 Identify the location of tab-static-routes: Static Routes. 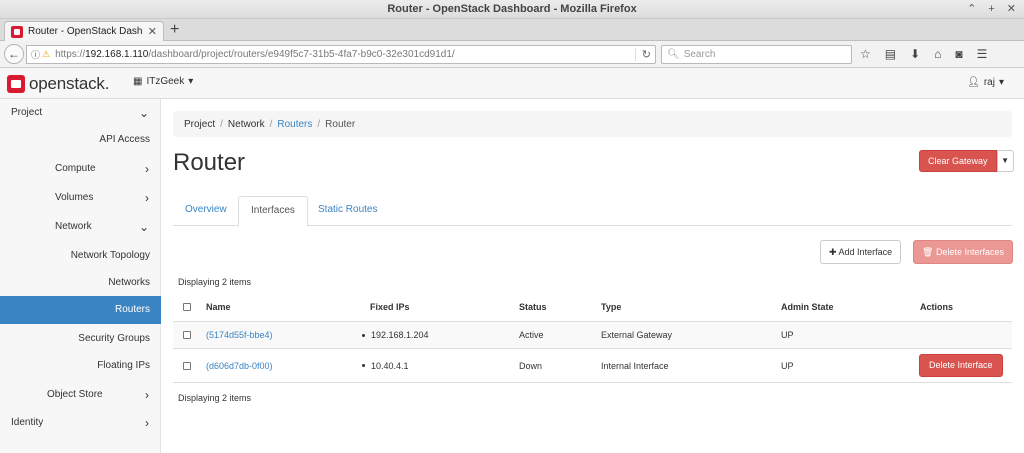
(347, 211).